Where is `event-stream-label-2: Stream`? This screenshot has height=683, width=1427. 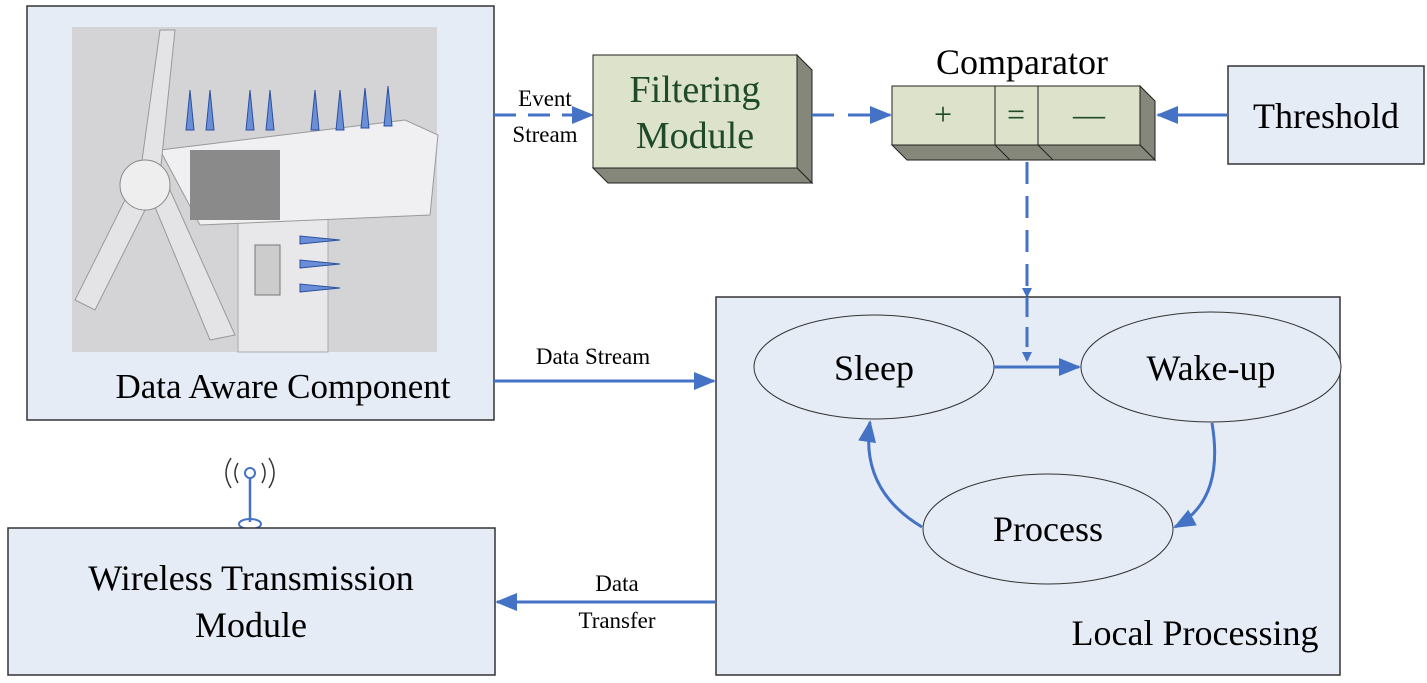 event-stream-label-2: Stream is located at coordinates (544, 134).